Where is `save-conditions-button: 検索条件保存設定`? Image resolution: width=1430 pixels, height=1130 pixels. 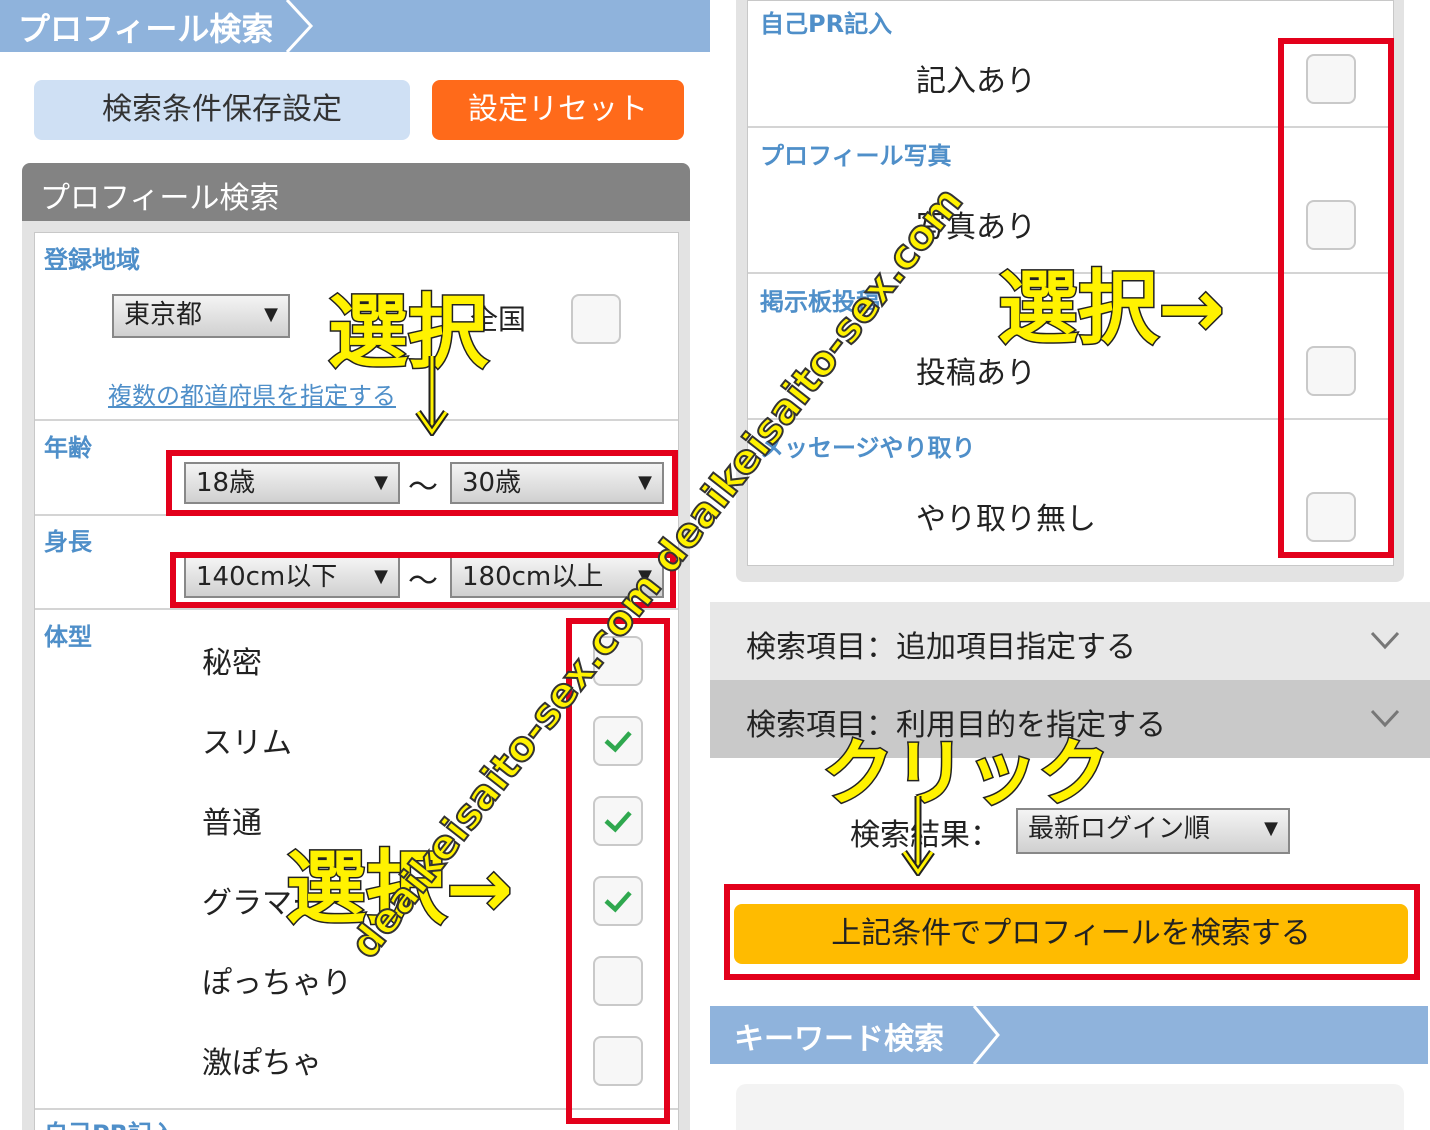
save-conditions-button: 検索条件保存設定 is located at coordinates (222, 110).